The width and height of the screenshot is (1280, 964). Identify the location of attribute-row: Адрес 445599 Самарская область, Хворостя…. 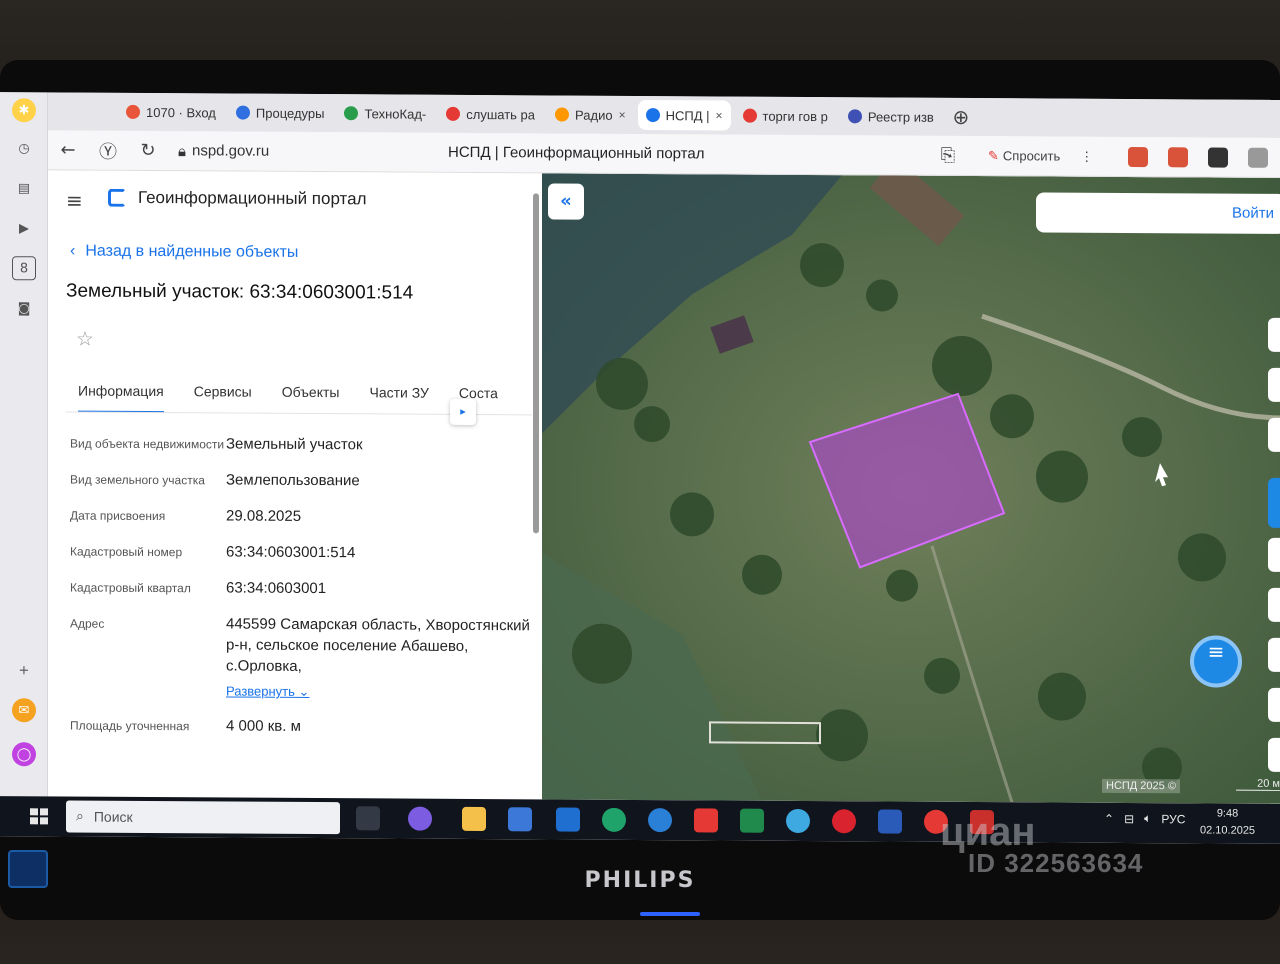
(300, 658).